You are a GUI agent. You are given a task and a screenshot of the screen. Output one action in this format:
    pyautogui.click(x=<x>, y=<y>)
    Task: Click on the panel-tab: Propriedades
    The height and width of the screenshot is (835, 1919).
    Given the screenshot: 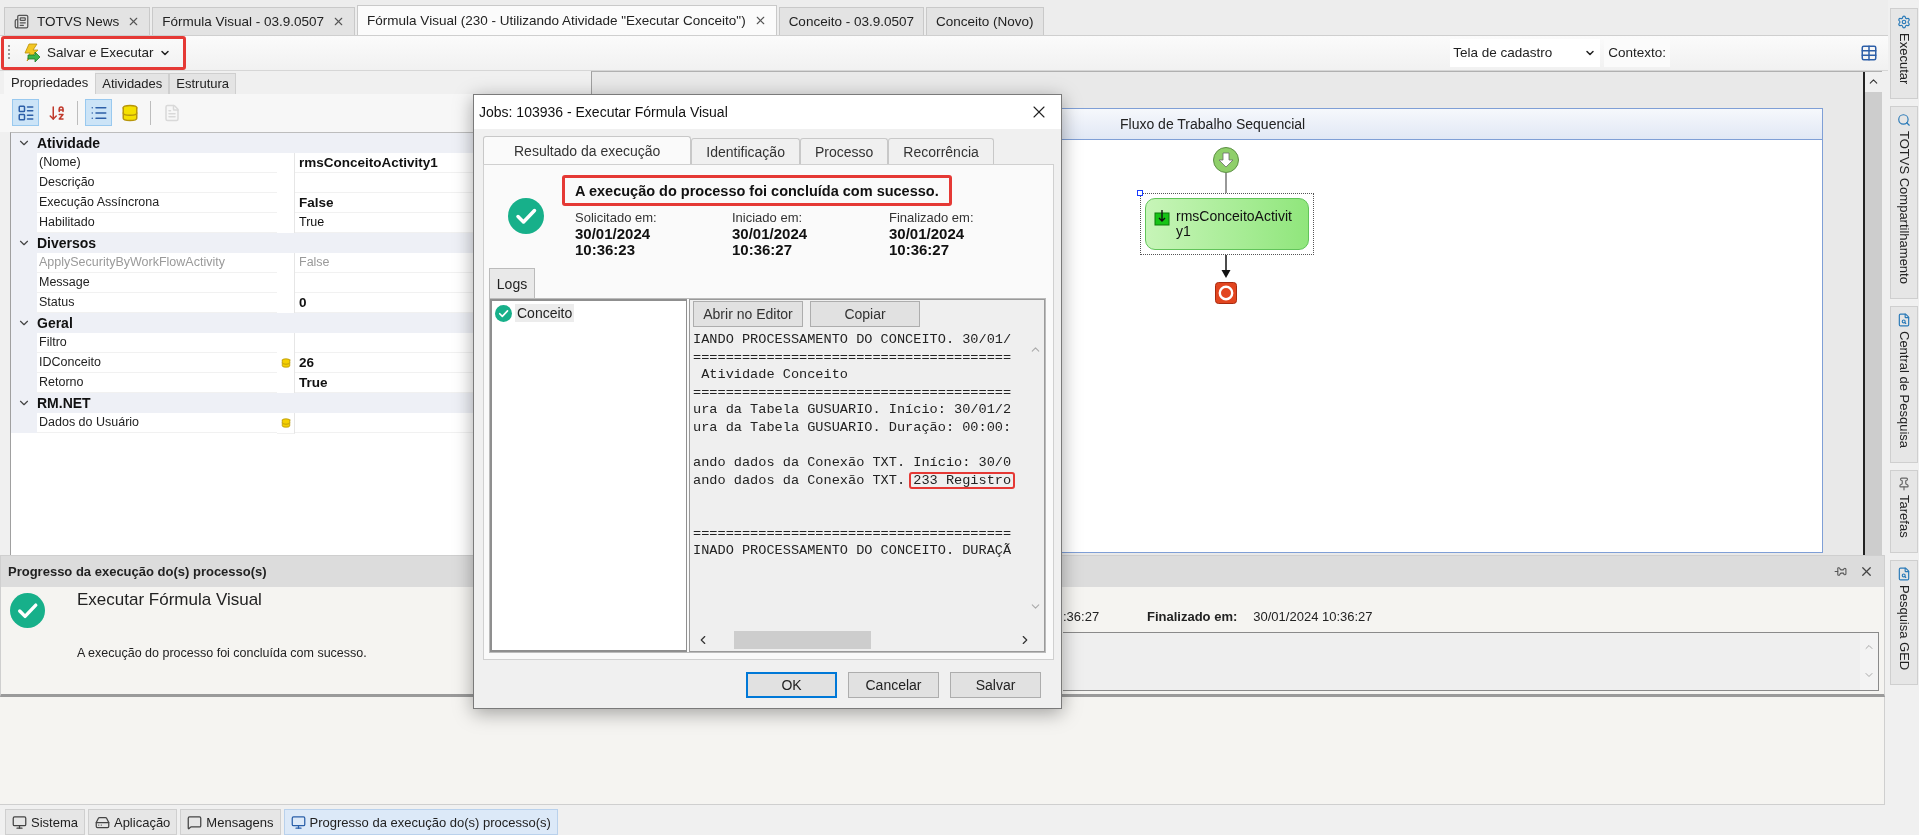 What is the action you would take?
    pyautogui.click(x=50, y=82)
    